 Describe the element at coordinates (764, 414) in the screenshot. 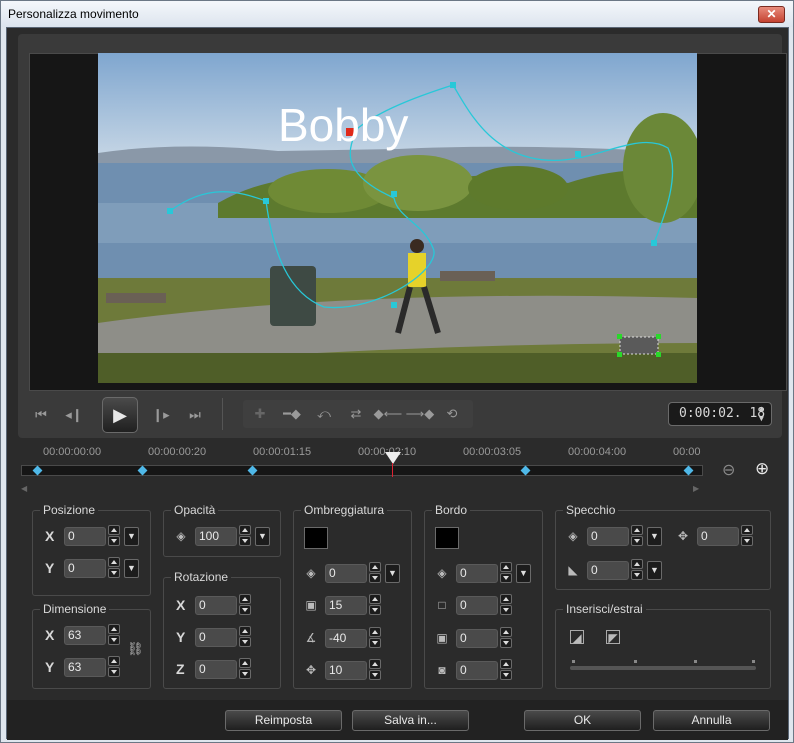

I see `timecode-spinner: ▲ ▼` at that location.